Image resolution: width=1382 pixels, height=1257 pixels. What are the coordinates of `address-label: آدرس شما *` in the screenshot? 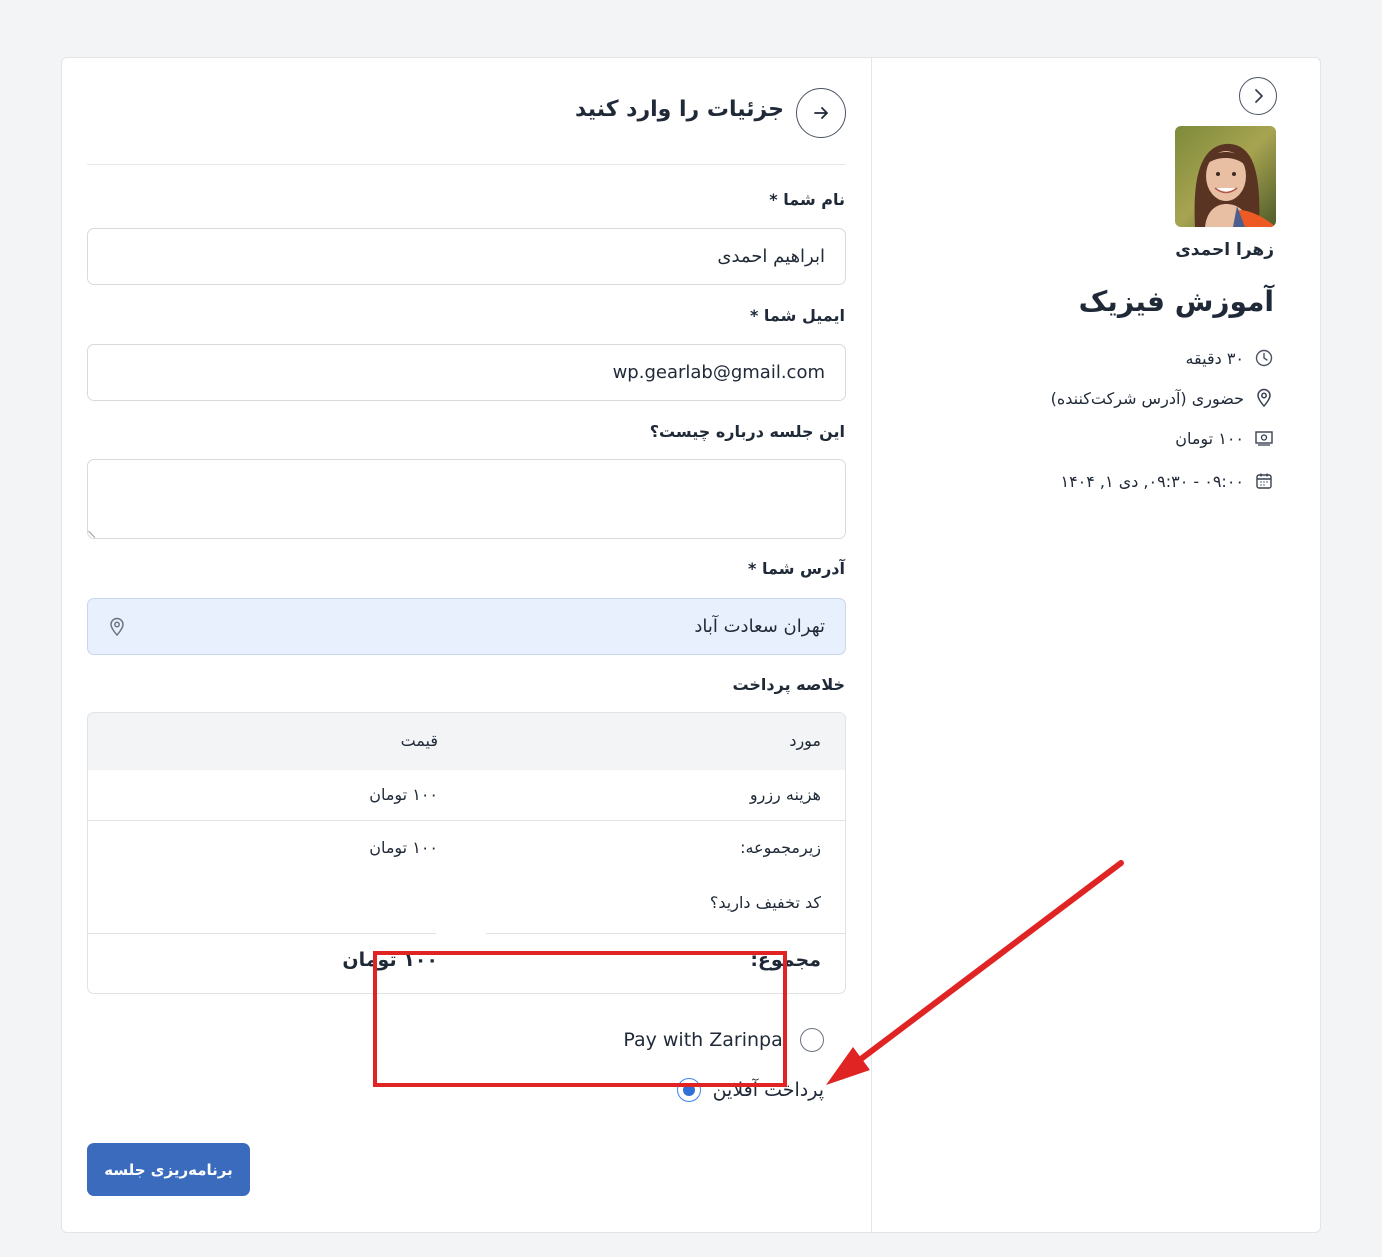 It's located at (796, 568).